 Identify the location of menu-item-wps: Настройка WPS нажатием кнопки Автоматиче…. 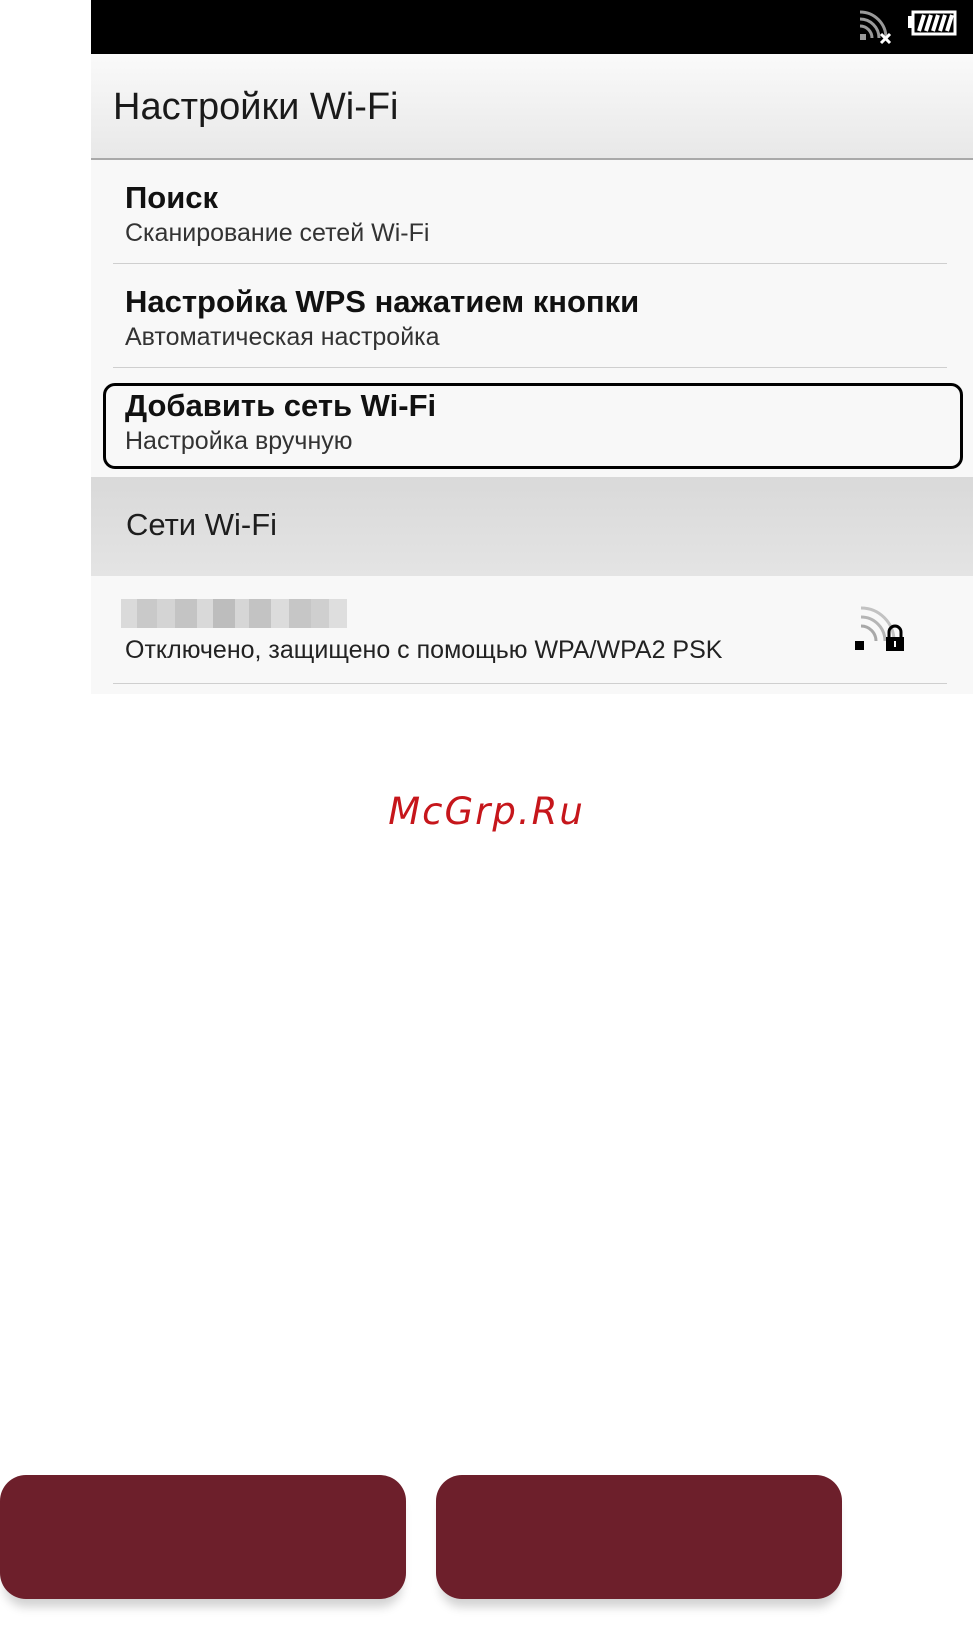
(532, 316).